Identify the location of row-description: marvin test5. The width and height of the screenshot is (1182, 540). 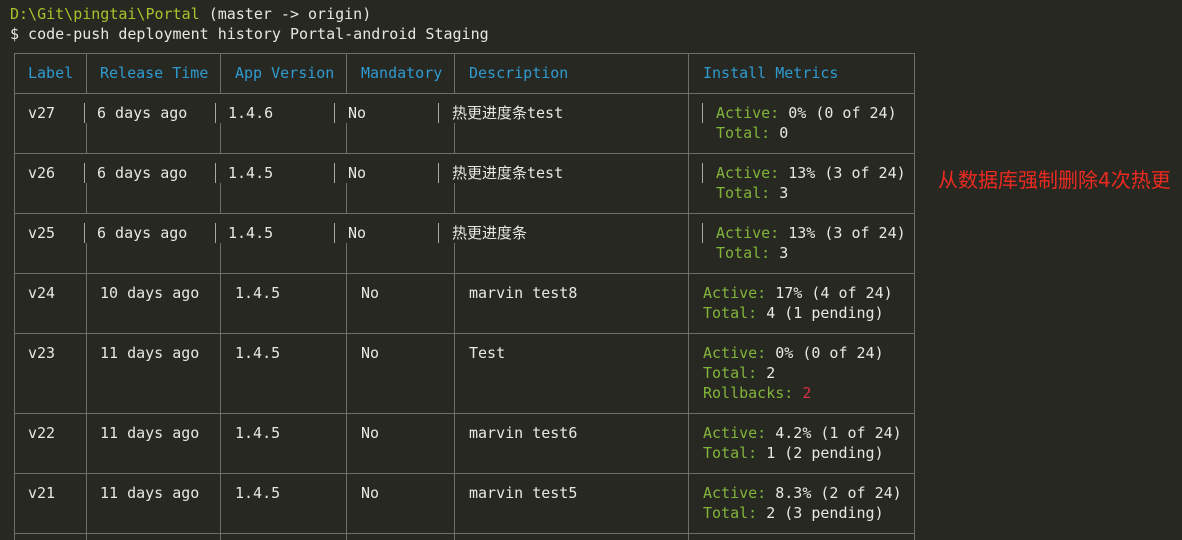
(523, 493).